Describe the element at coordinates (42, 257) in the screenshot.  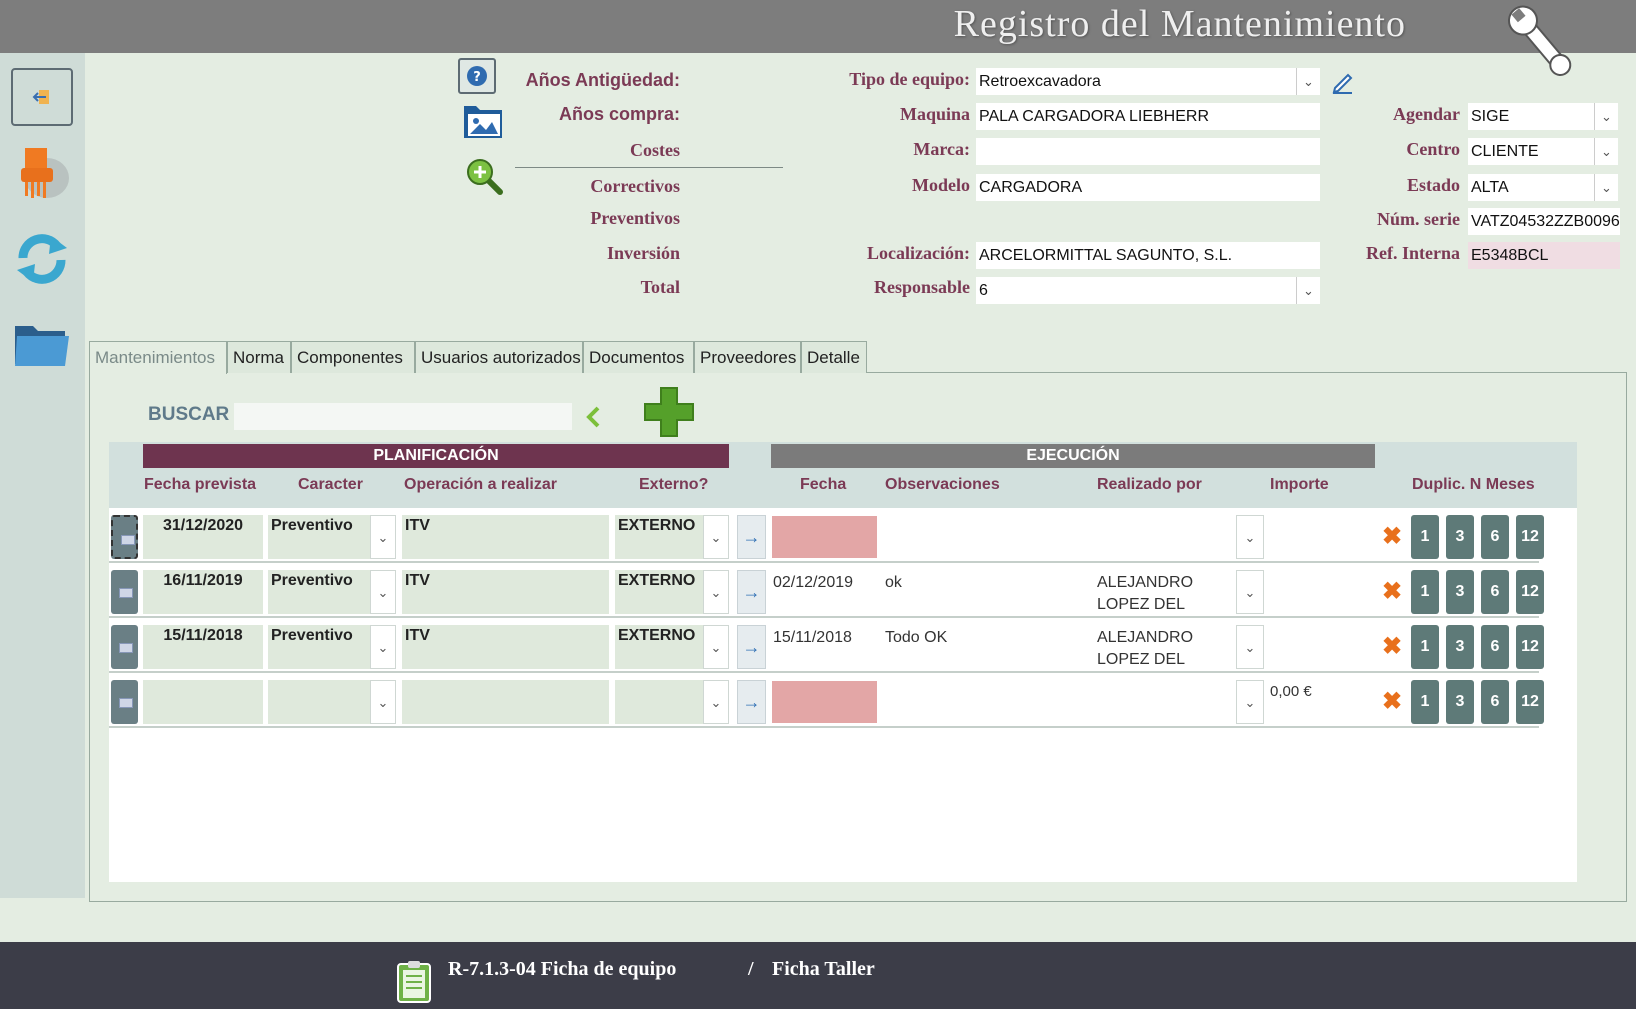
I see `refresh-button` at that location.